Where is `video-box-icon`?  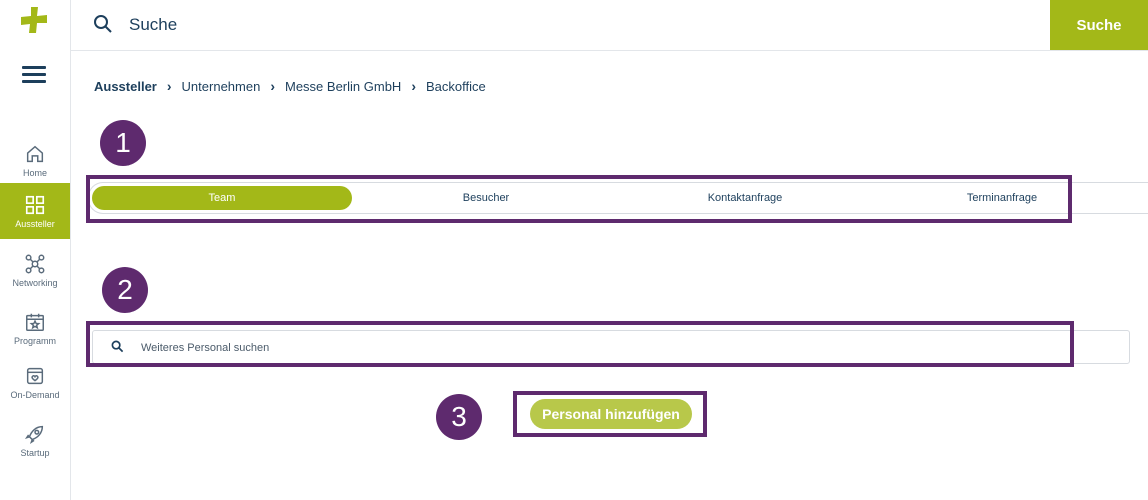
video-box-icon is located at coordinates (35, 375).